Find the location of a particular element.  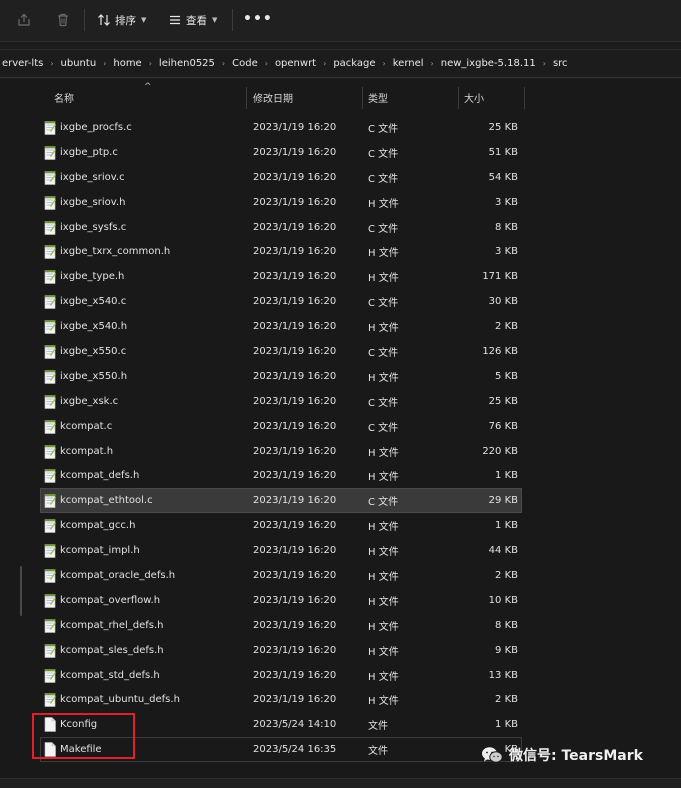

sort-icon is located at coordinates (104, 20).